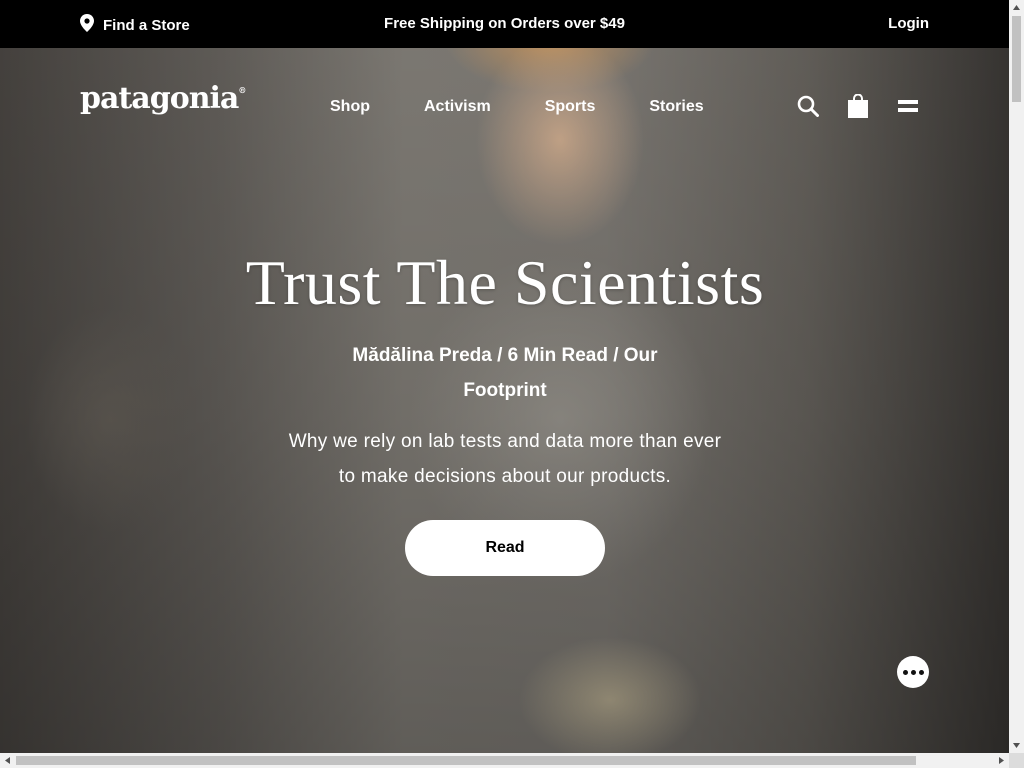  What do you see at coordinates (544, 107) in the screenshot?
I see `primary-nav-links: Shop Activism Sports Stories` at bounding box center [544, 107].